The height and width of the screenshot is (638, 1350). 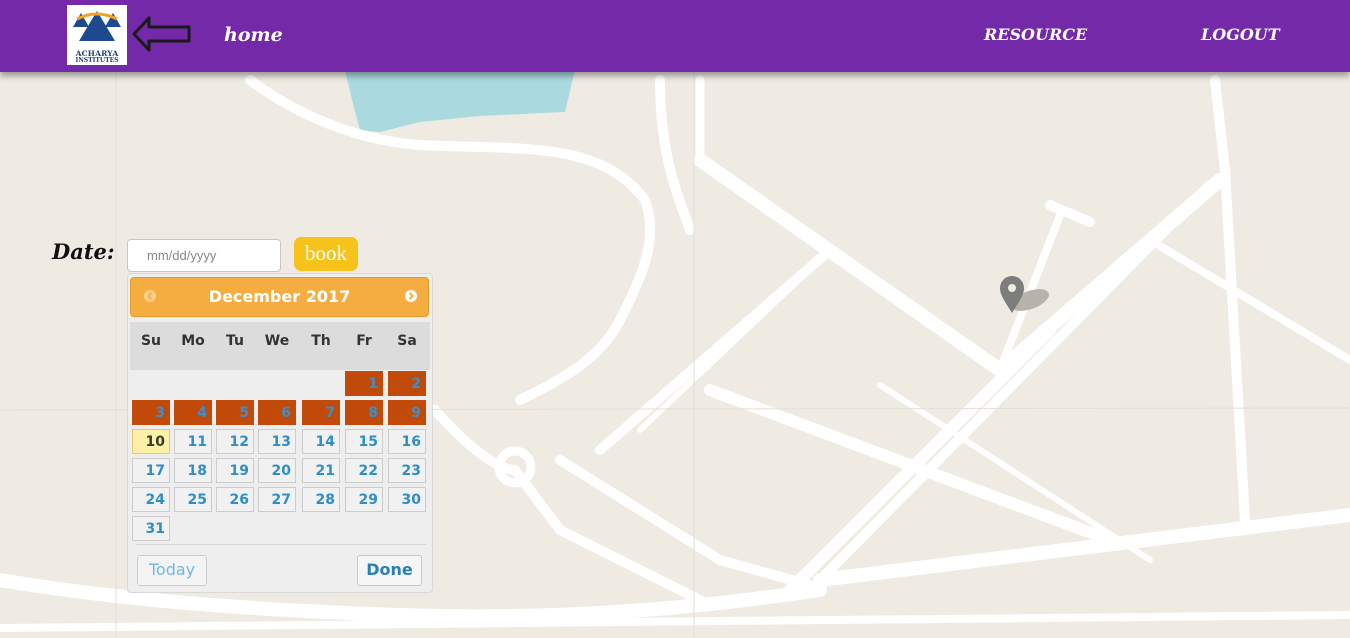 What do you see at coordinates (407, 441) in the screenshot?
I see `calendar-day: 16` at bounding box center [407, 441].